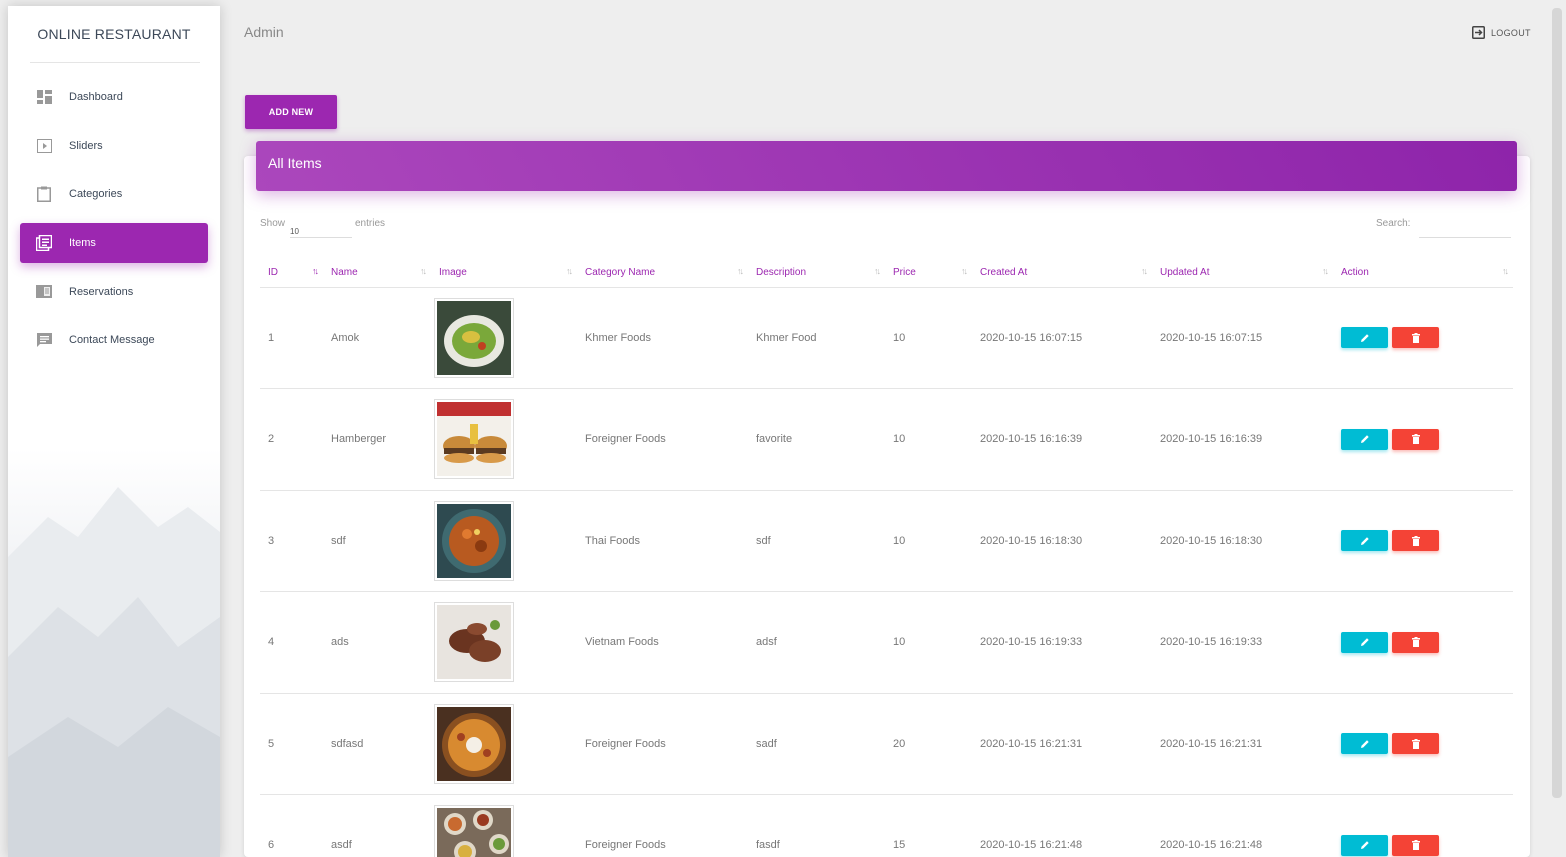  I want to click on column-header-action: Action ↑↓, so click(1423, 273).